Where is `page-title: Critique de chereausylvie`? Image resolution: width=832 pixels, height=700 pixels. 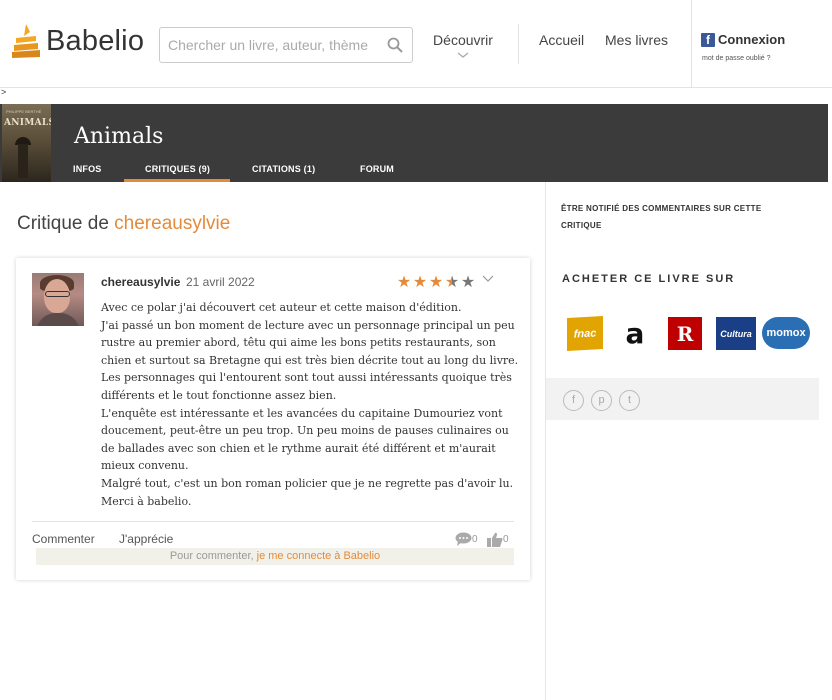 page-title: Critique de chereausylvie is located at coordinates (123, 224).